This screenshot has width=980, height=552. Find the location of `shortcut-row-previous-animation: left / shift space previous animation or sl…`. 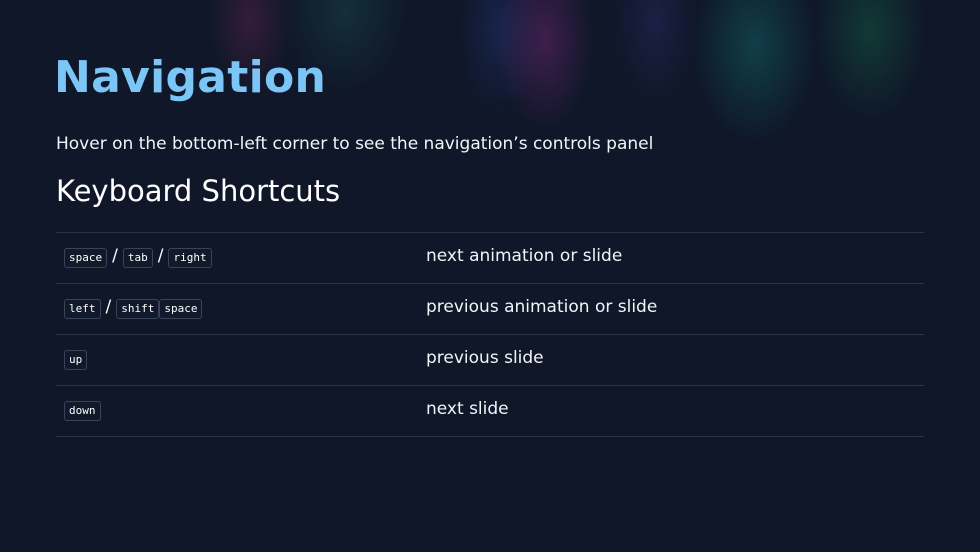

shortcut-row-previous-animation: left / shift space previous animation or sl… is located at coordinates (490, 309).